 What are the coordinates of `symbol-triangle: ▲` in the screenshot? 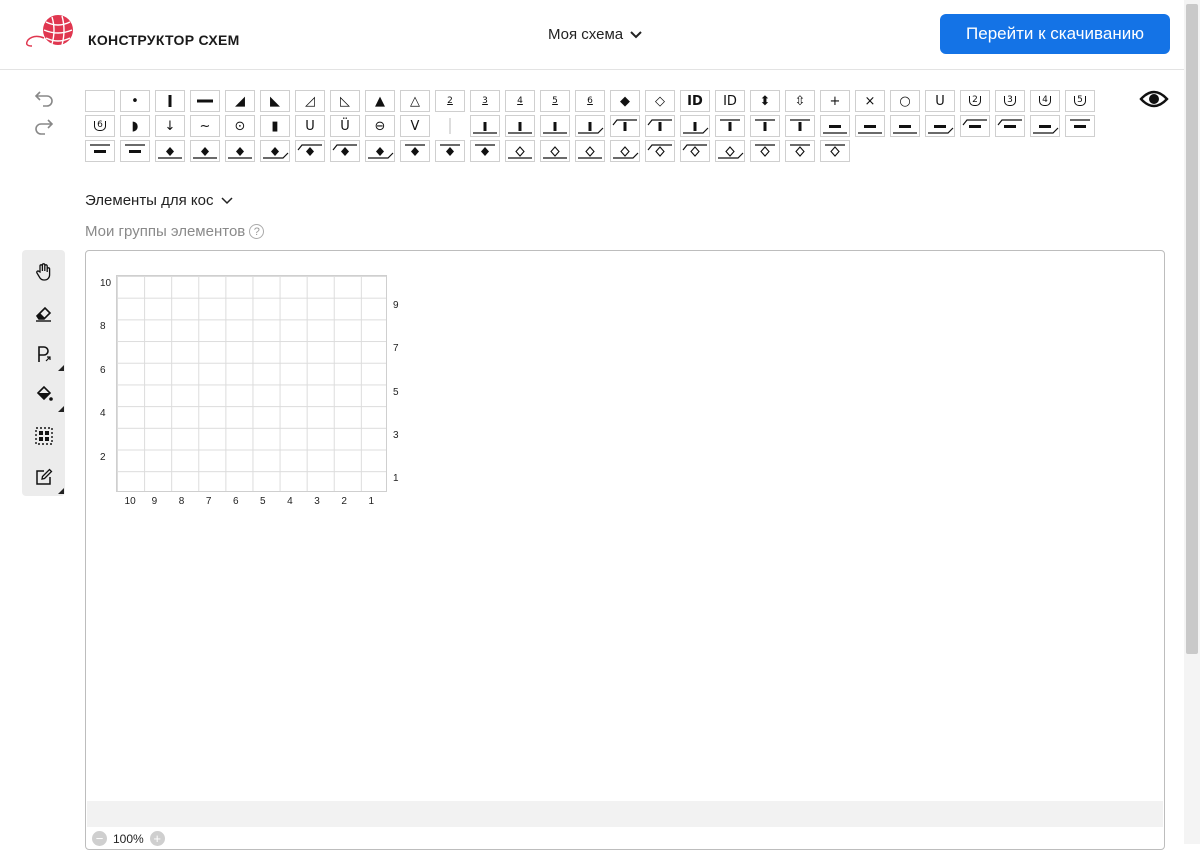 It's located at (380, 101).